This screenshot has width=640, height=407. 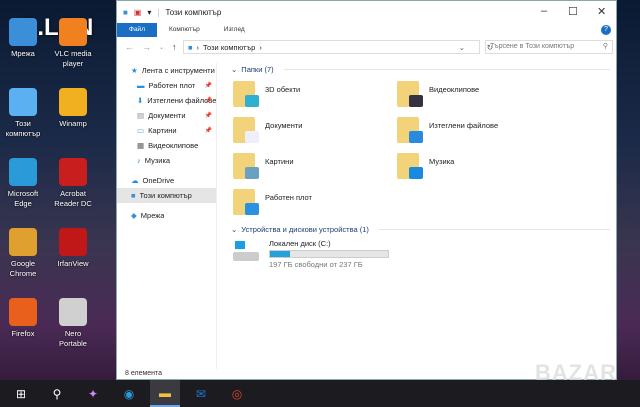 I want to click on tab-file: Файл, so click(x=137, y=30).